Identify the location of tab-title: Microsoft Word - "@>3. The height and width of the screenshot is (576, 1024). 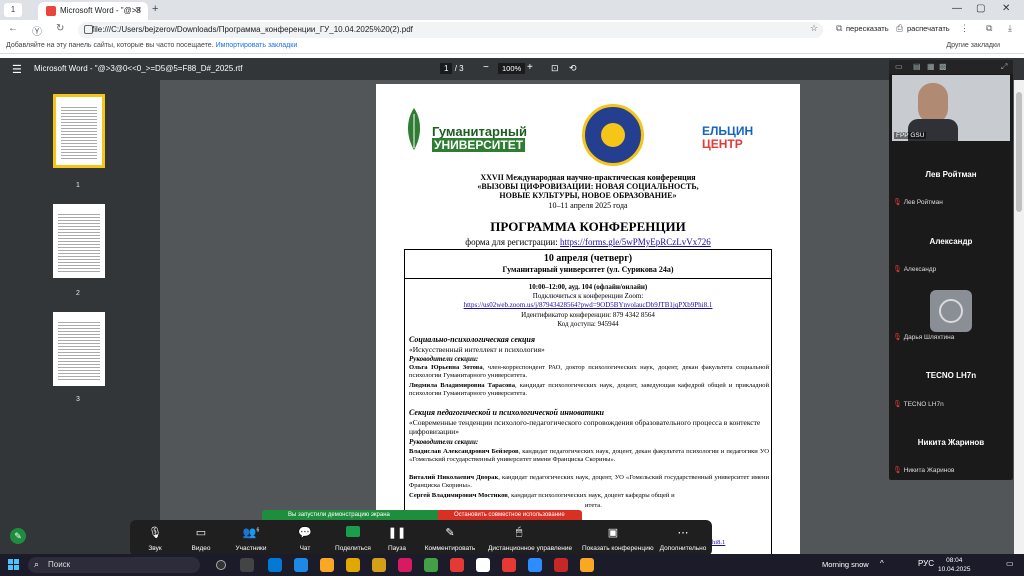
(100, 10).